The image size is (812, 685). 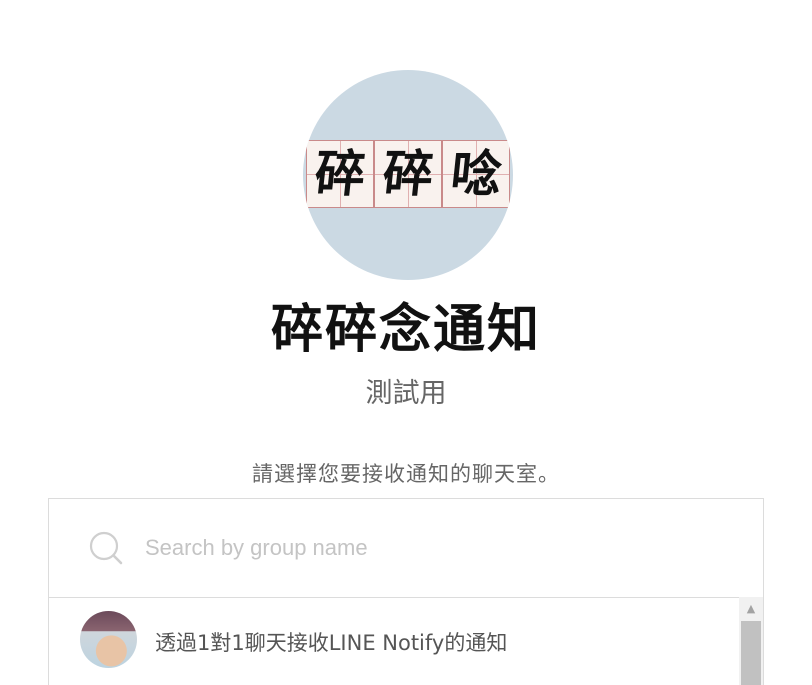 What do you see at coordinates (406, 393) in the screenshot?
I see `bot-description: 測試用` at bounding box center [406, 393].